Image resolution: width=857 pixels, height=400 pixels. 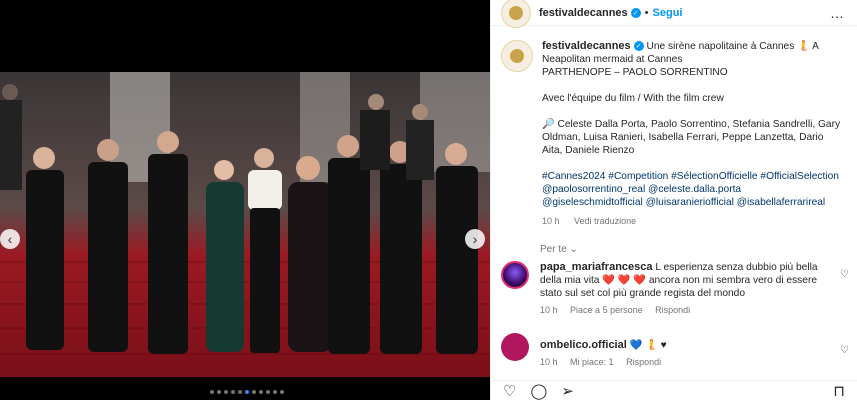 I want to click on heart-icon: ♡, so click(x=509, y=391).